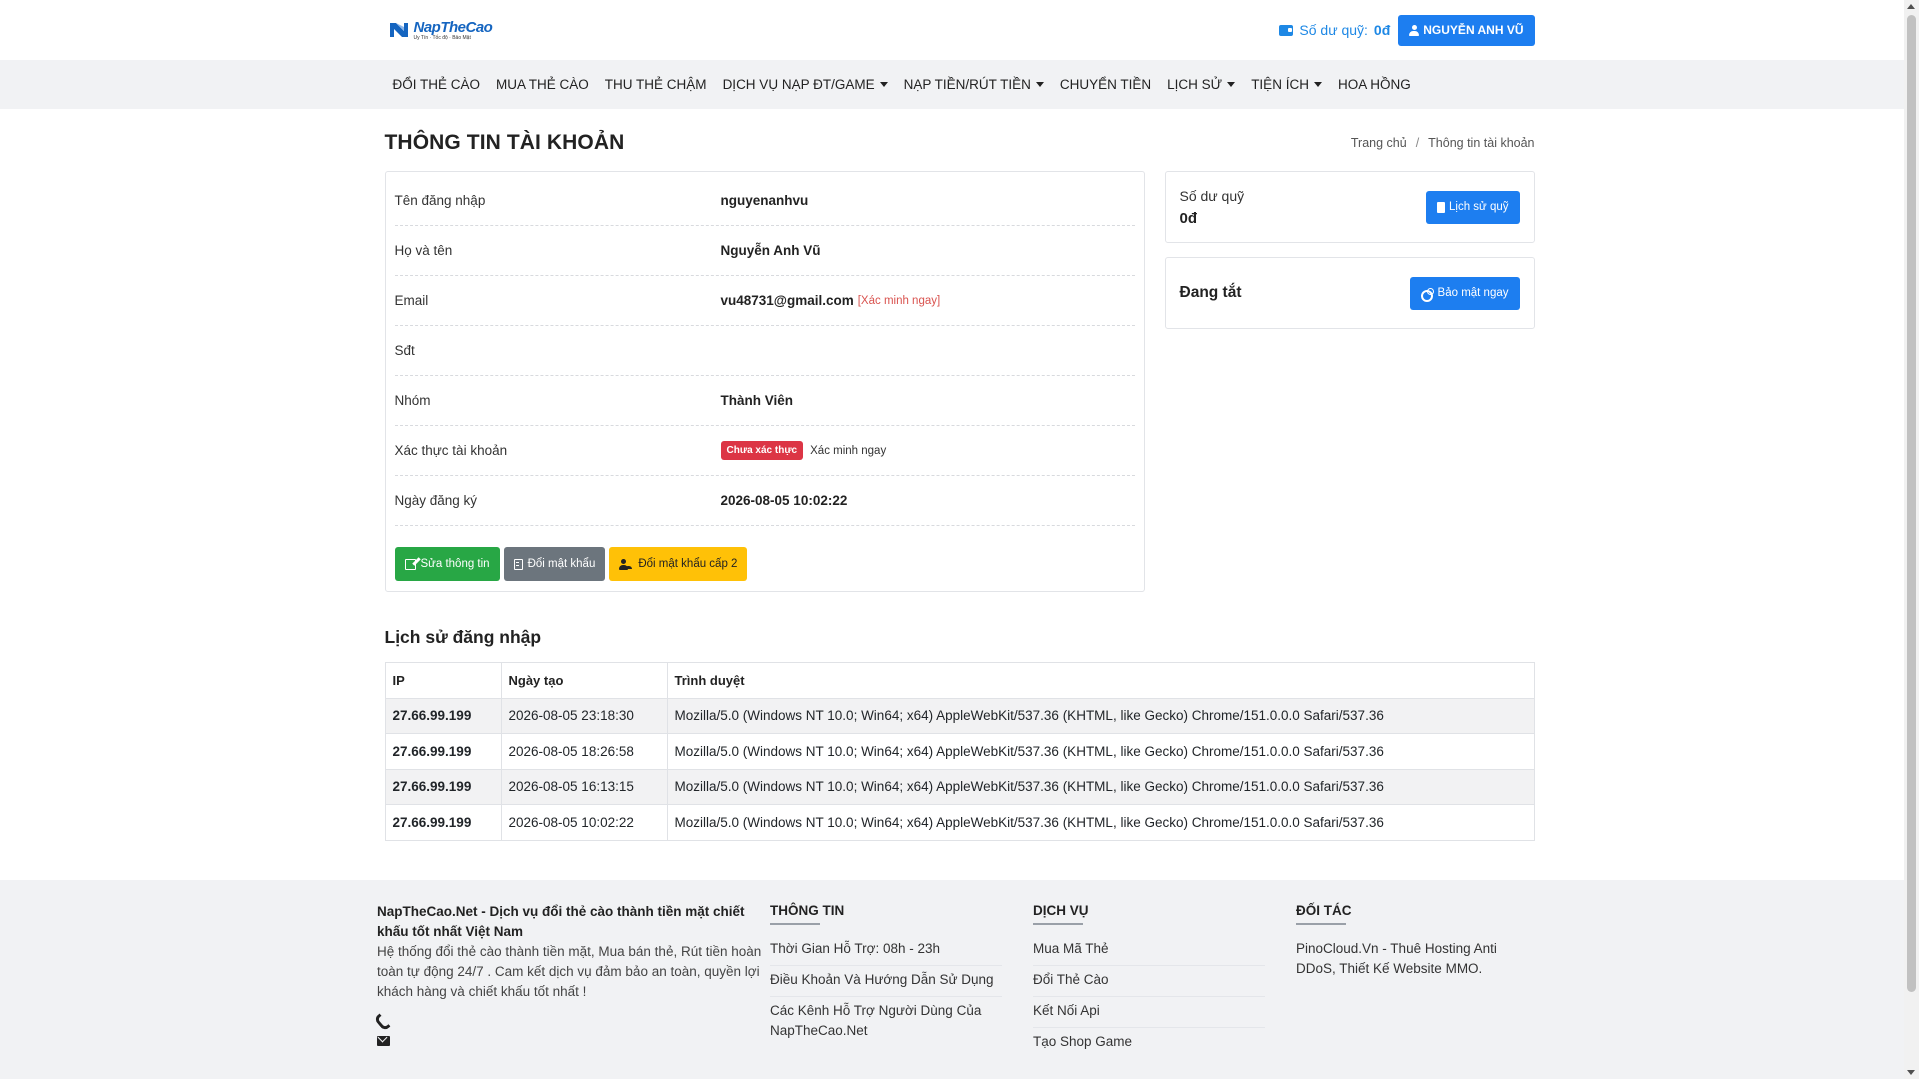 Image resolution: width=1919 pixels, height=1079 pixels. I want to click on nav-mua-the-cao: MUA THẺ CÀO, so click(542, 84).